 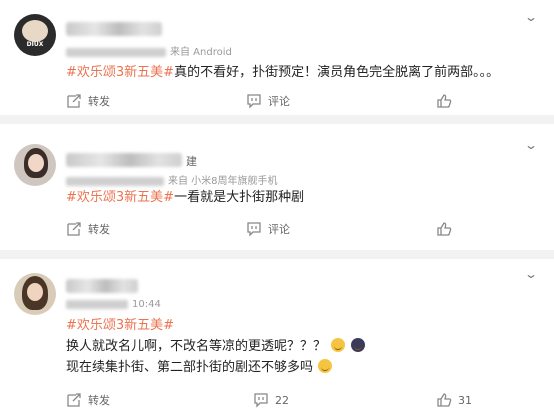 I want to click on post-text-line: 现在续集扑街、第二部扑街的剧还不够多吗, so click(x=199, y=368).